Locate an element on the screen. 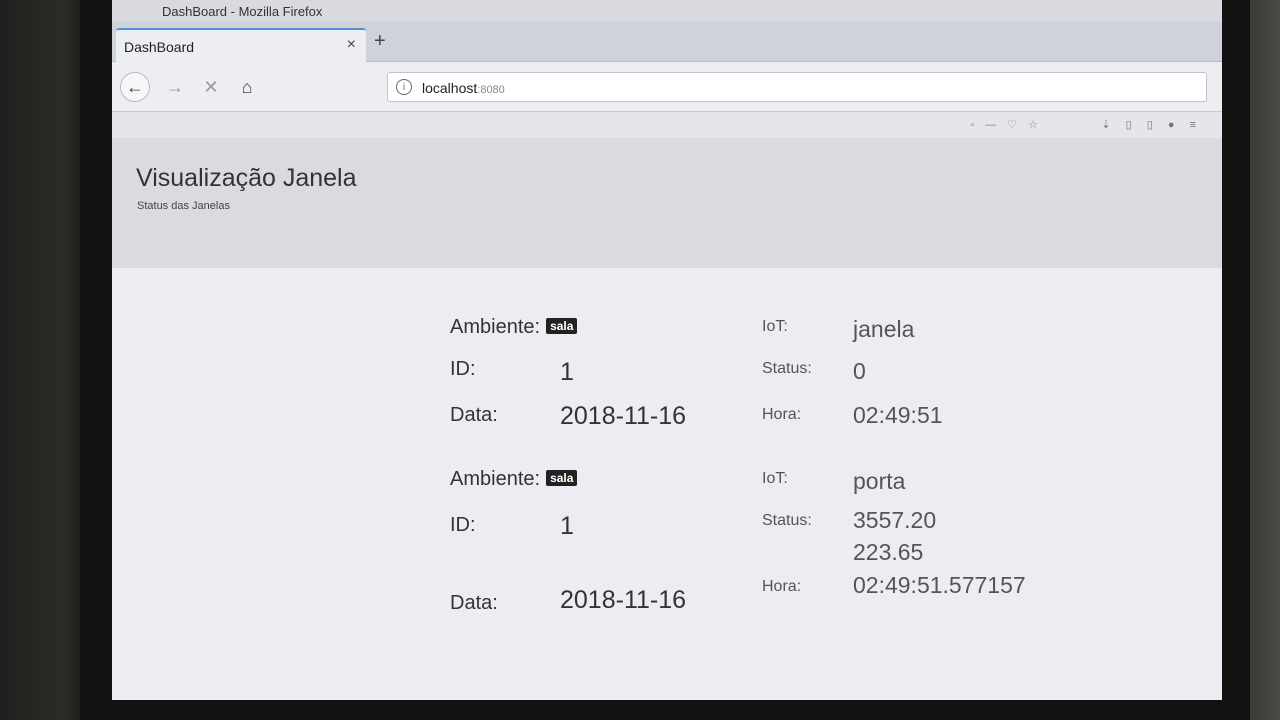 The width and height of the screenshot is (1280, 720). hora-value: 02:49:51.577157 is located at coordinates (939, 585).